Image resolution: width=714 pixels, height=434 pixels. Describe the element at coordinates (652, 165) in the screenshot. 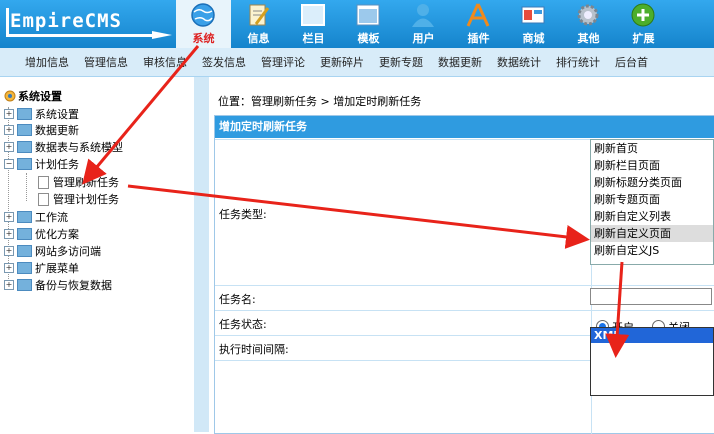

I see `task-type-option: 刷新栏目页面` at that location.